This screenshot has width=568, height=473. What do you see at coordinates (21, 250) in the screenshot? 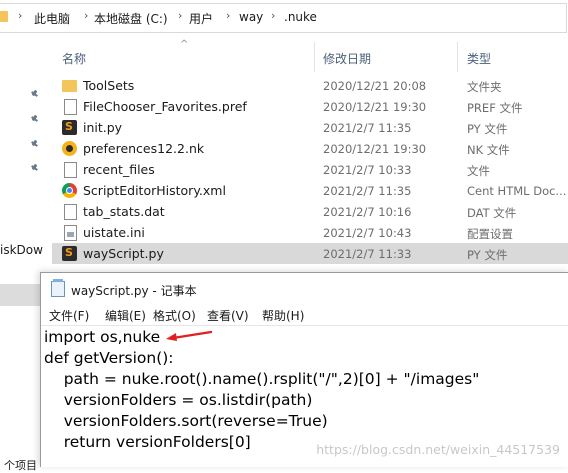
I see `nav-item-partial: iskDow` at bounding box center [21, 250].